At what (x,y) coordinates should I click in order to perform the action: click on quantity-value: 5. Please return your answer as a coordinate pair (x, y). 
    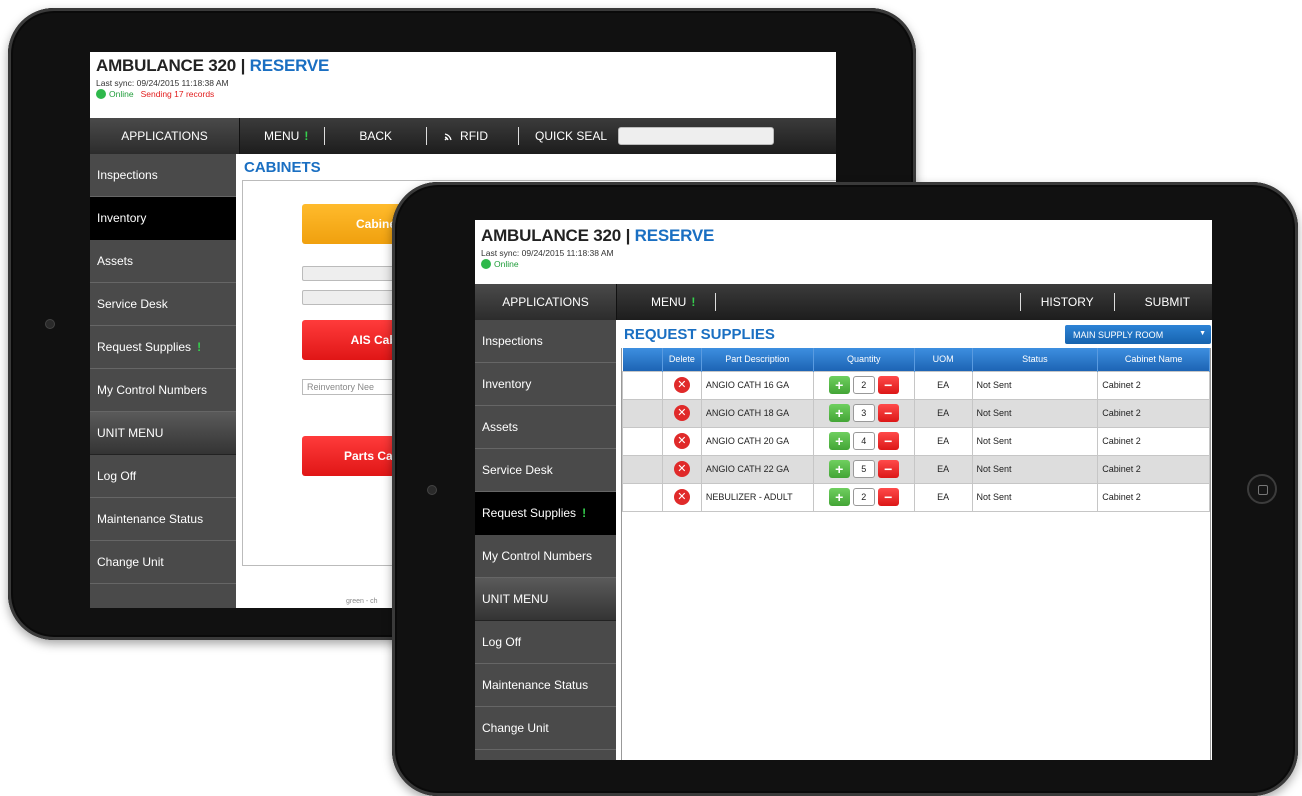
    Looking at the image, I should click on (863, 469).